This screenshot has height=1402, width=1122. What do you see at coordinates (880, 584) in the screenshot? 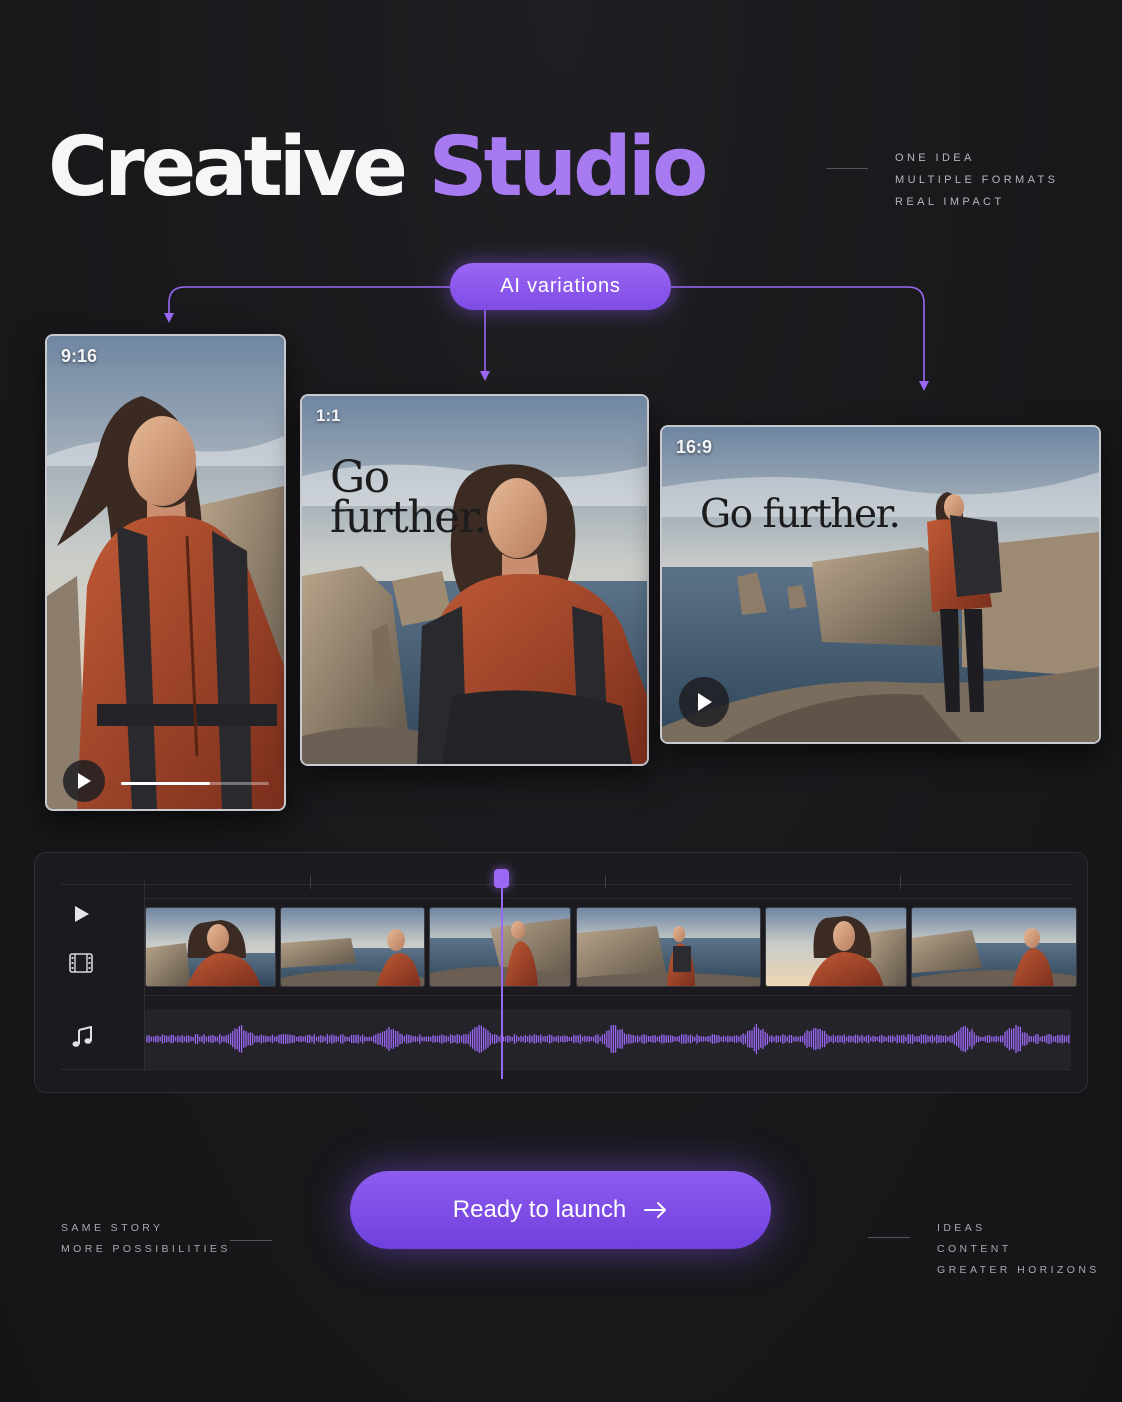
I see `video-card-16-9: 16:9 Go further.` at bounding box center [880, 584].